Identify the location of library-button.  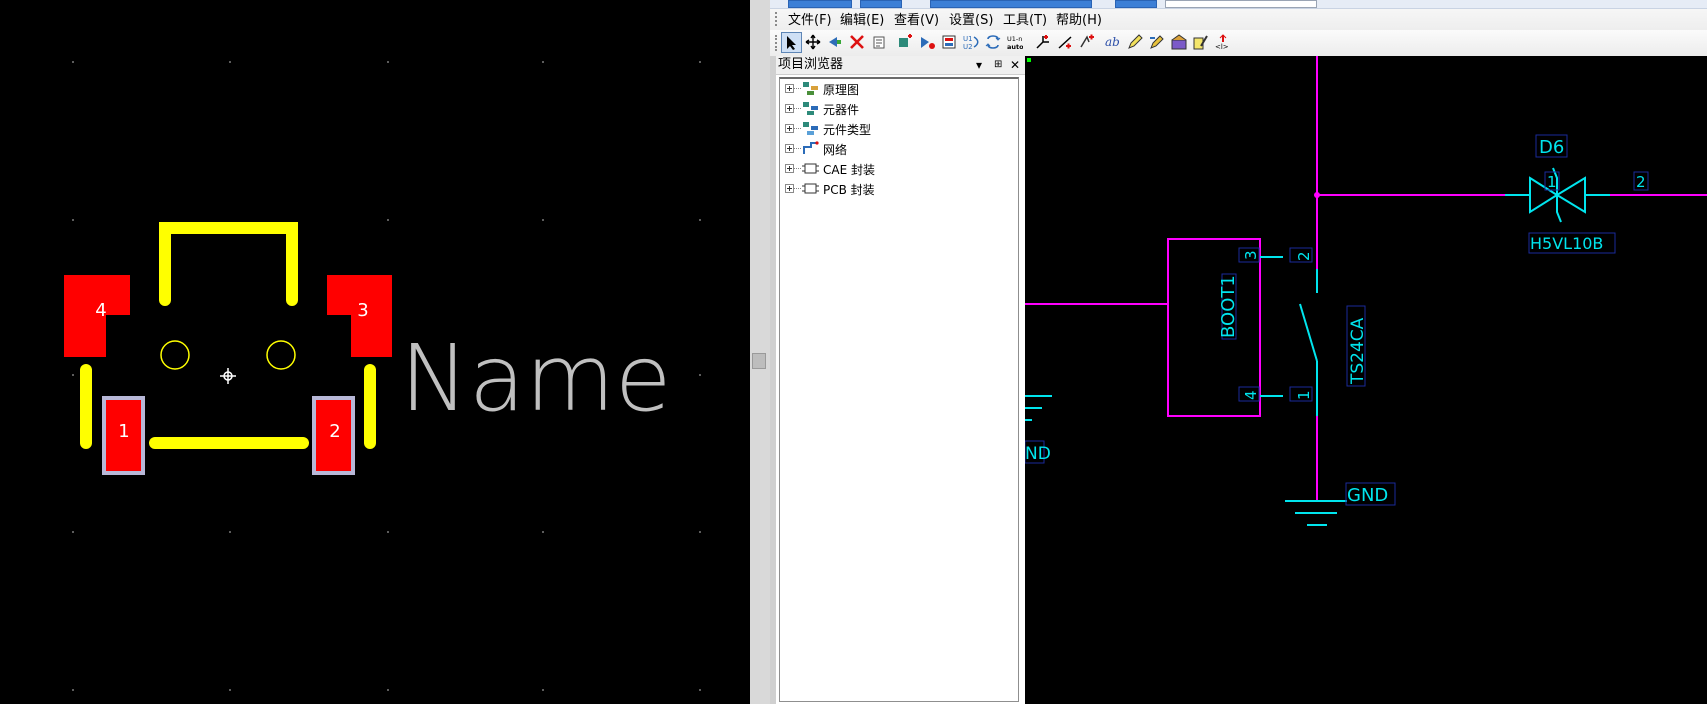
(1179, 42).